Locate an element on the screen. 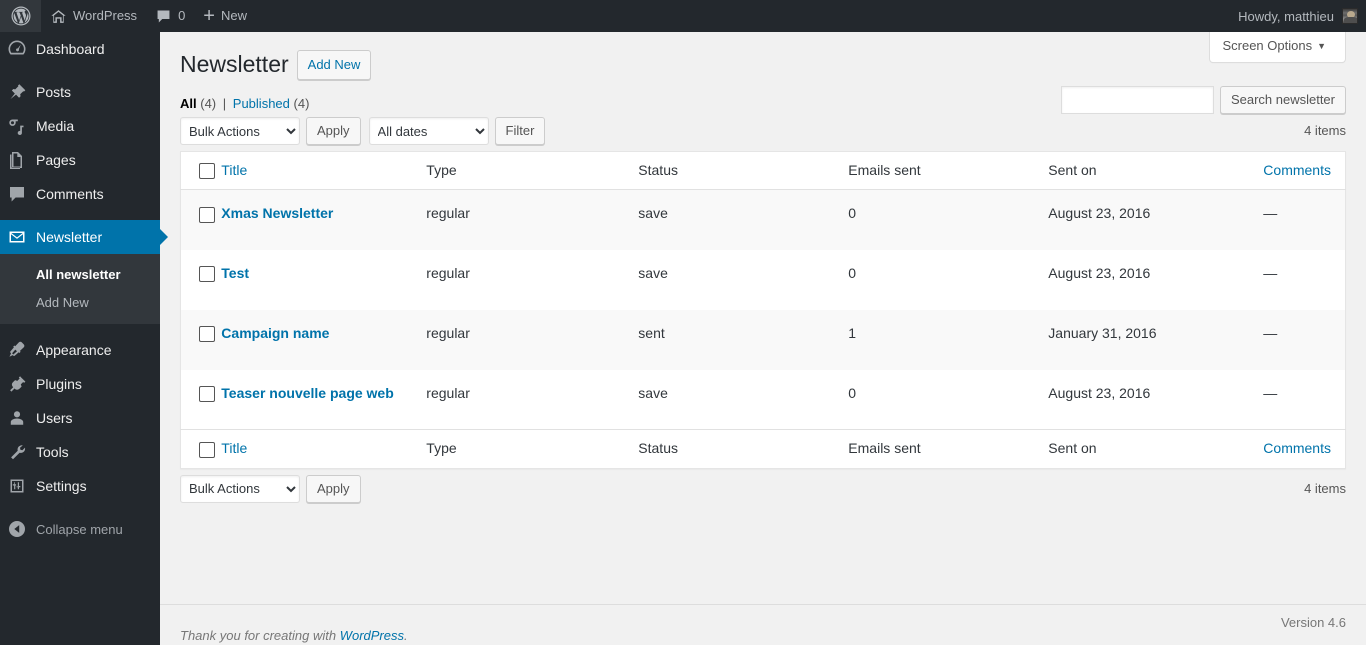  page-title: Newsletter is located at coordinates (234, 64).